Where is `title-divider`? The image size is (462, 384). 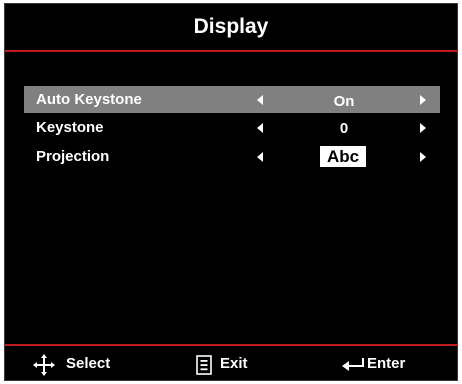 title-divider is located at coordinates (231, 51).